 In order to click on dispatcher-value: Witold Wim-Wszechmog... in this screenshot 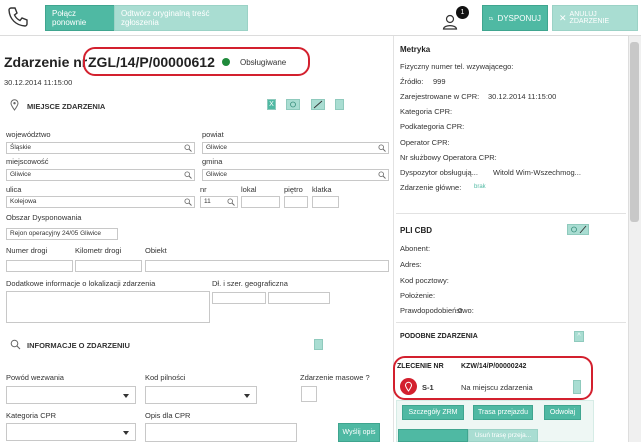, I will do `click(537, 172)`.